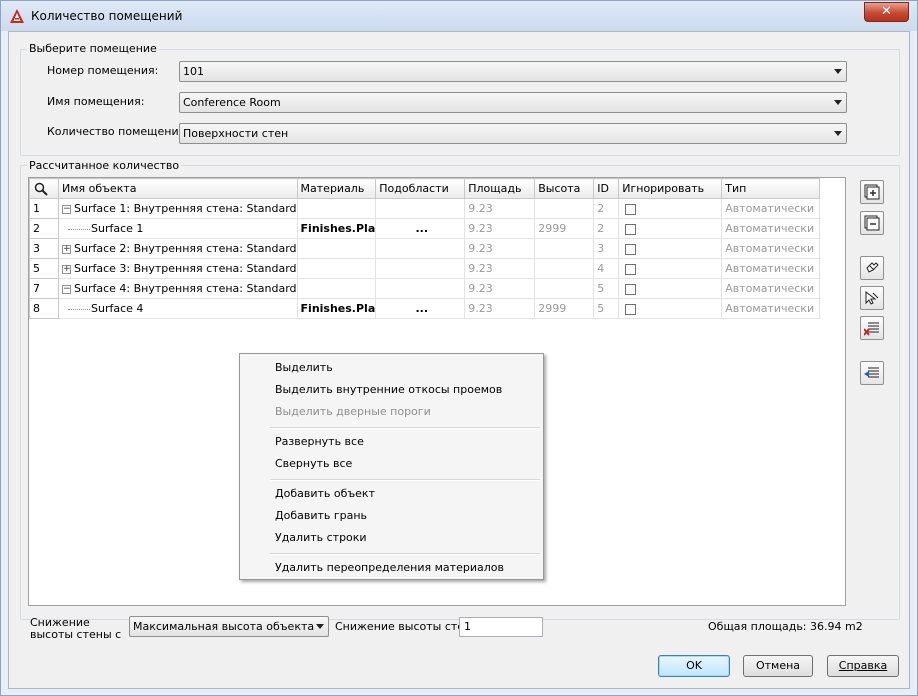 This screenshot has height=696, width=918. What do you see at coordinates (178, 228) in the screenshot?
I see `object-name-cell: Surface 1` at bounding box center [178, 228].